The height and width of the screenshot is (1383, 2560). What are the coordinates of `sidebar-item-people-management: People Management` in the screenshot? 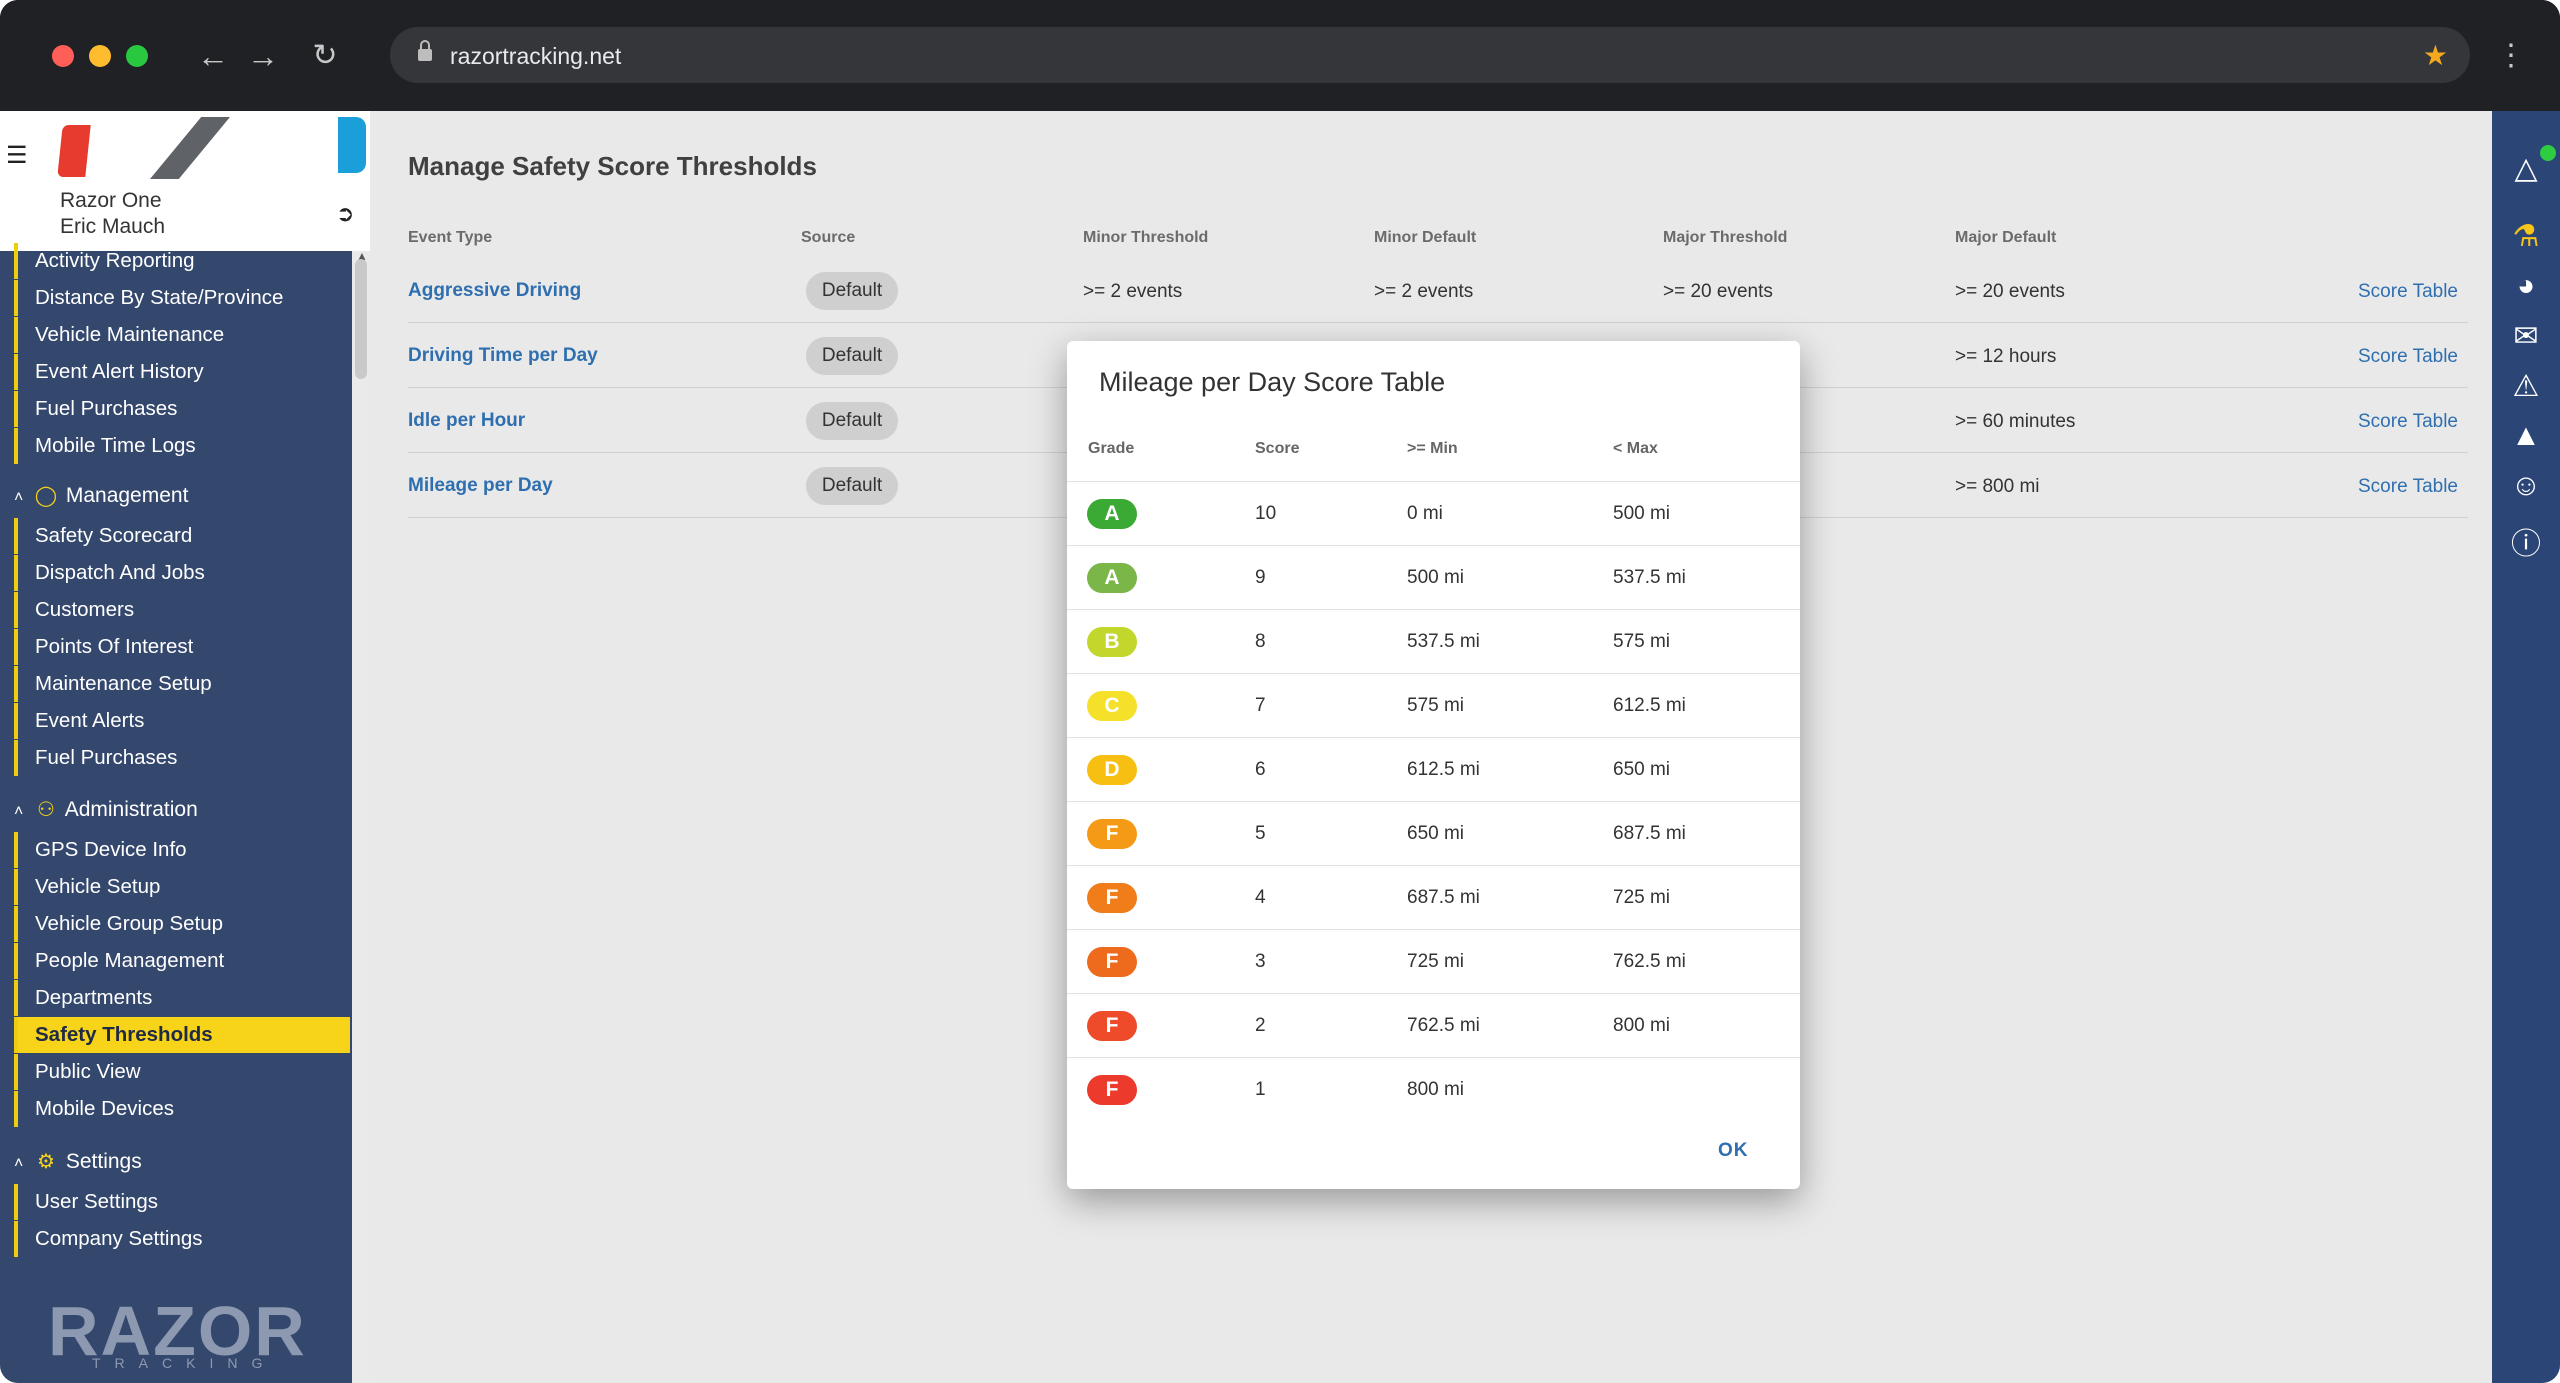 It's located at (182, 961).